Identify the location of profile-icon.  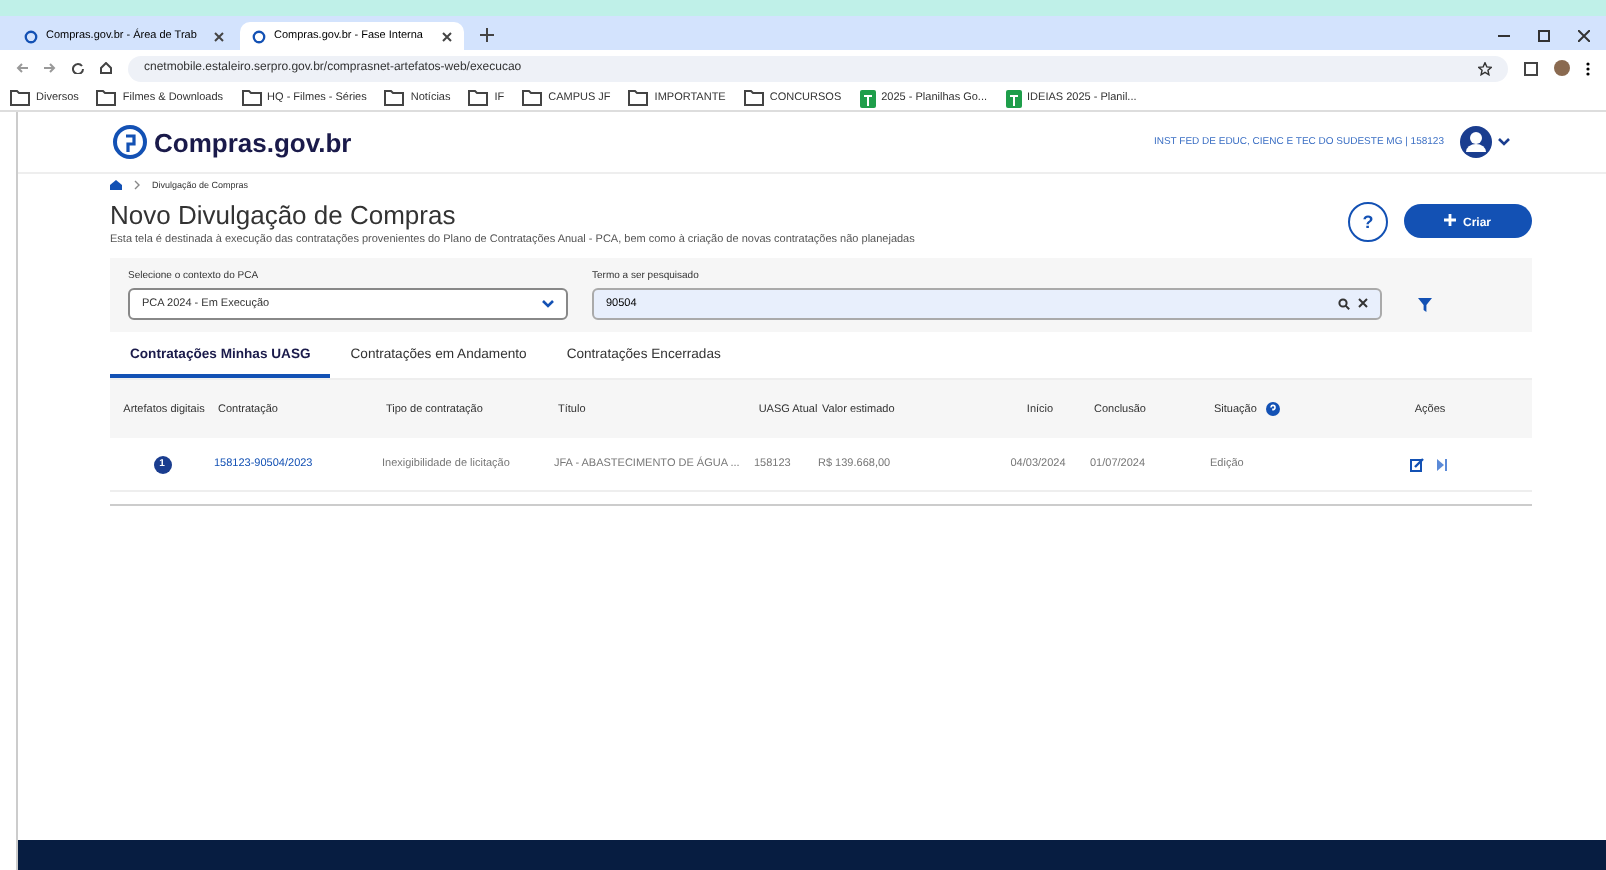
(1562, 68).